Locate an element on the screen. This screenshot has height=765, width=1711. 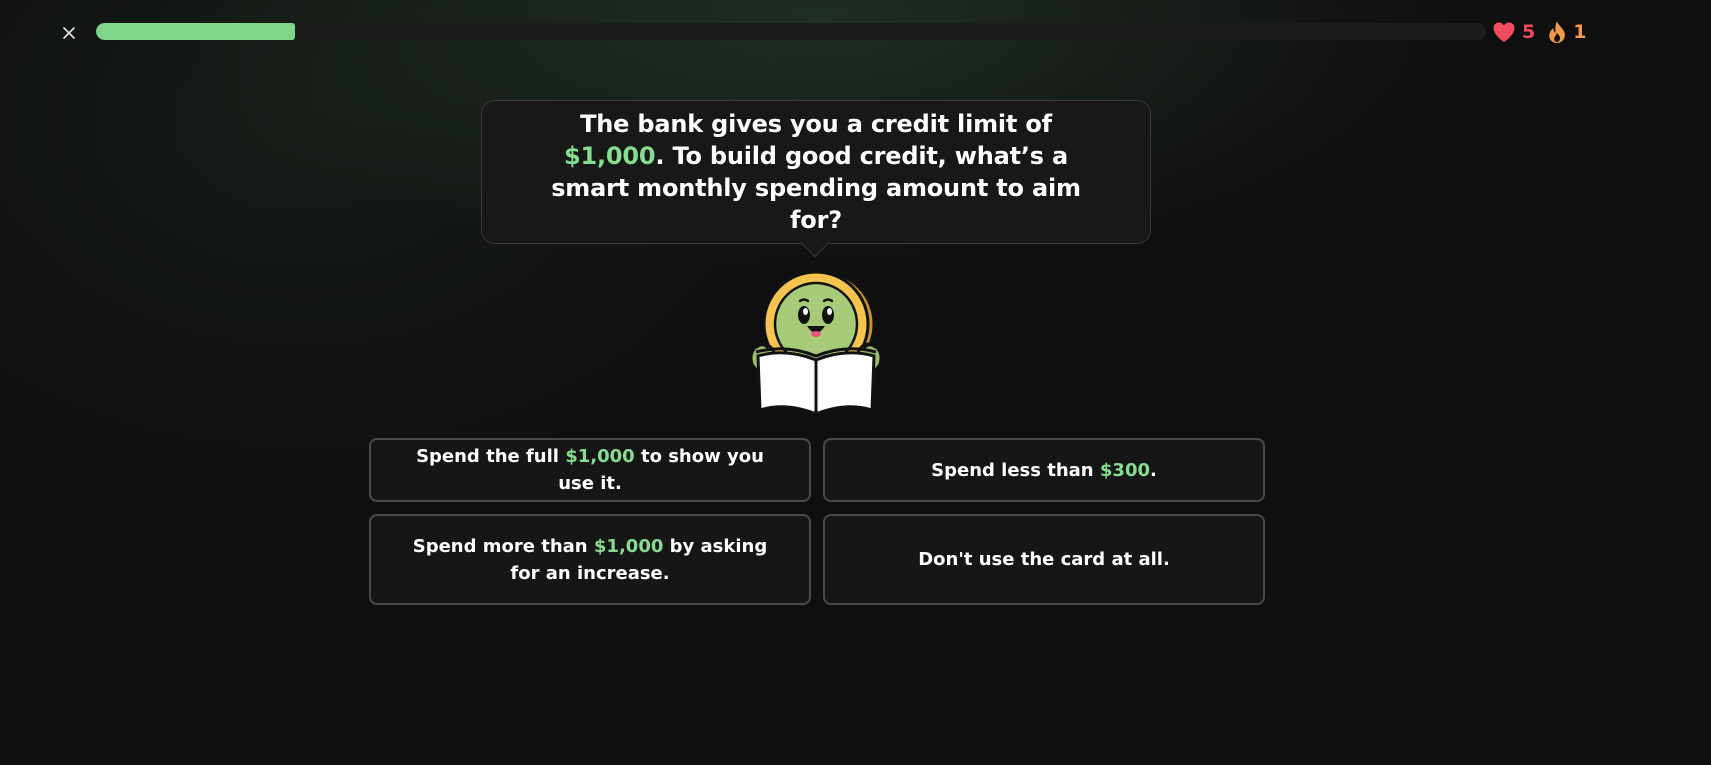
question-amount-highlight: $1,000 is located at coordinates (609, 156).